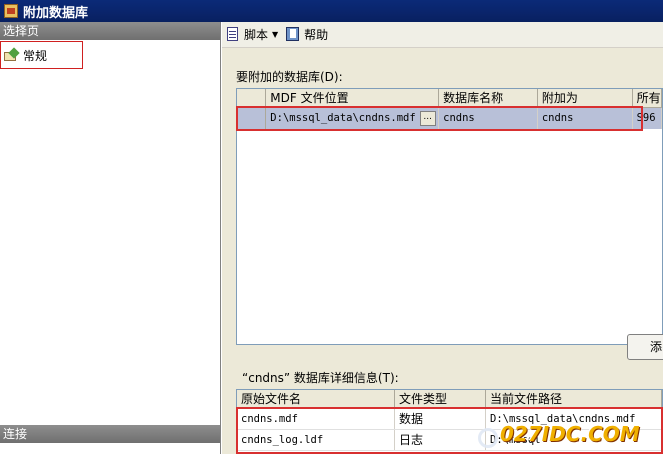 This screenshot has width=663, height=454. I want to click on original-file-cell: cndns_log.ldf, so click(316, 440).